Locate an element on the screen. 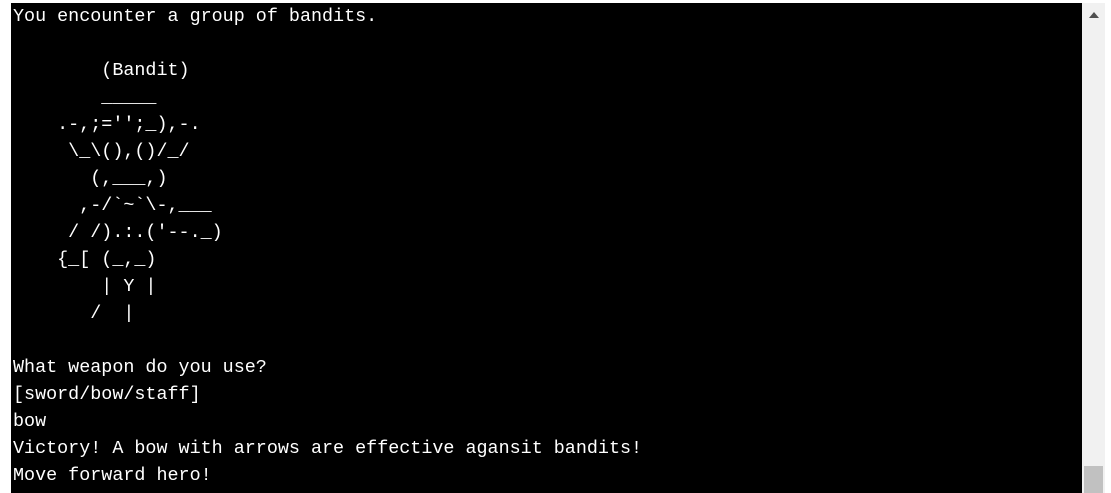 This screenshot has height=493, width=1111. terminal-line: You encounter a group of bandits. is located at coordinates (195, 16).